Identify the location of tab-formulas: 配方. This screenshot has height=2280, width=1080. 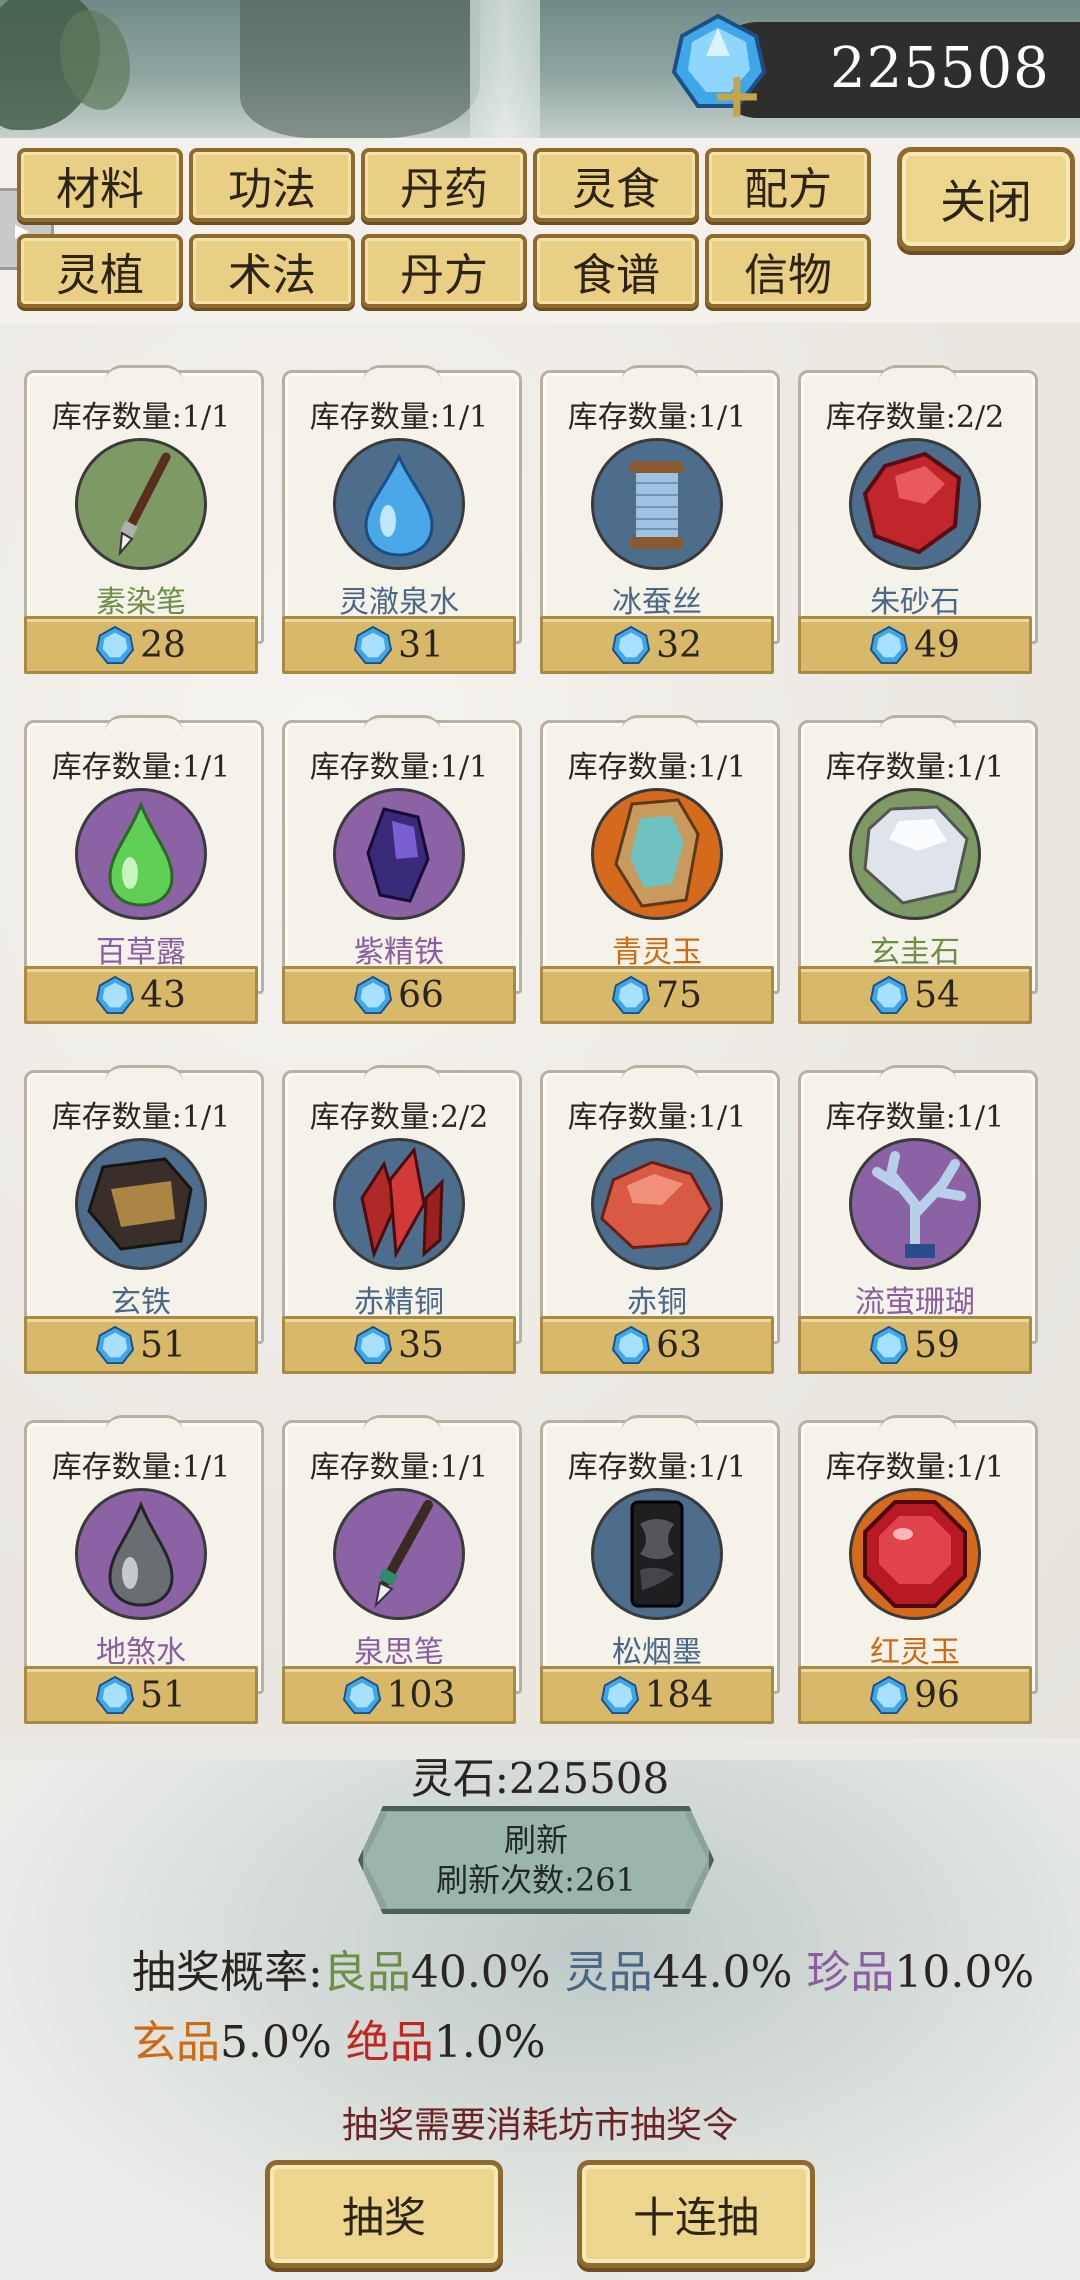
(788, 185).